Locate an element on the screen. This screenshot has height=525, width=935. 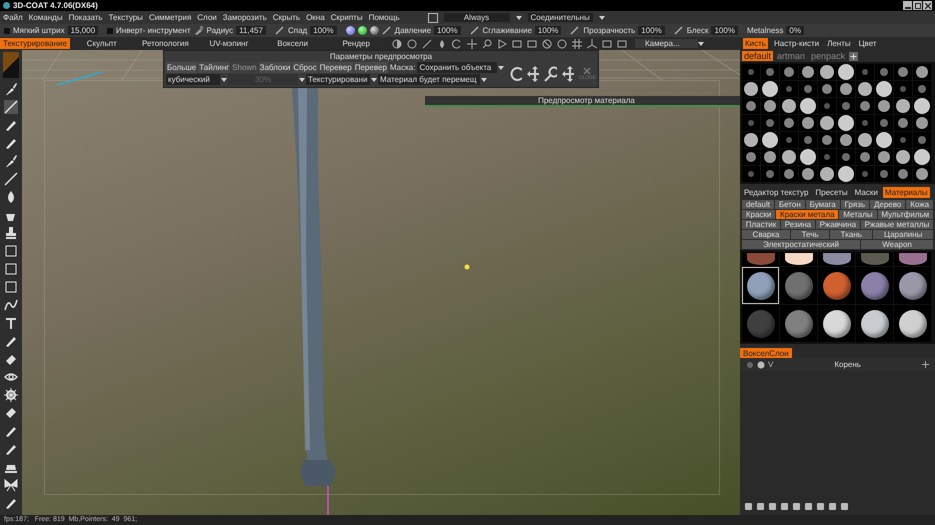
menu-item: Окна is located at coordinates (315, 17).